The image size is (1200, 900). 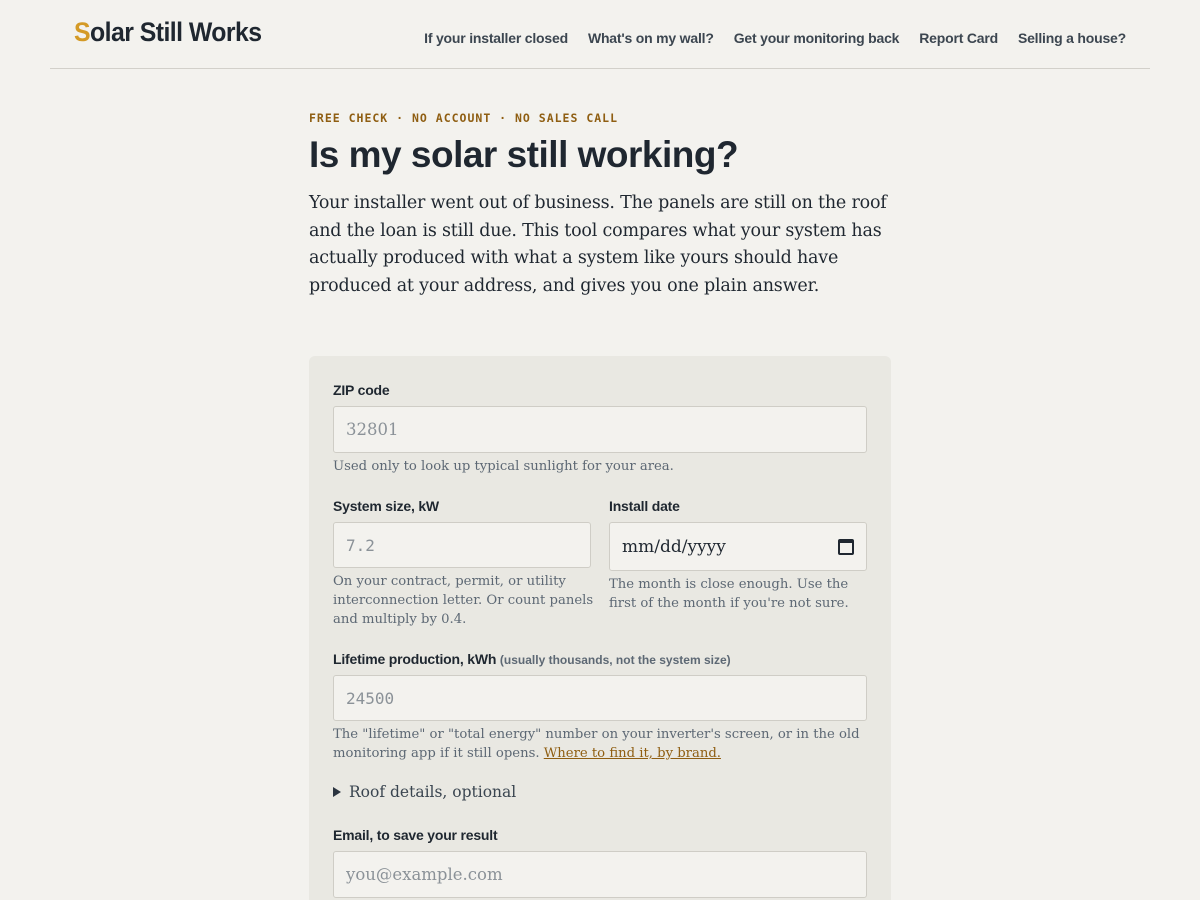 I want to click on where-to-find-link: Where to find it, by brand., so click(x=632, y=753).